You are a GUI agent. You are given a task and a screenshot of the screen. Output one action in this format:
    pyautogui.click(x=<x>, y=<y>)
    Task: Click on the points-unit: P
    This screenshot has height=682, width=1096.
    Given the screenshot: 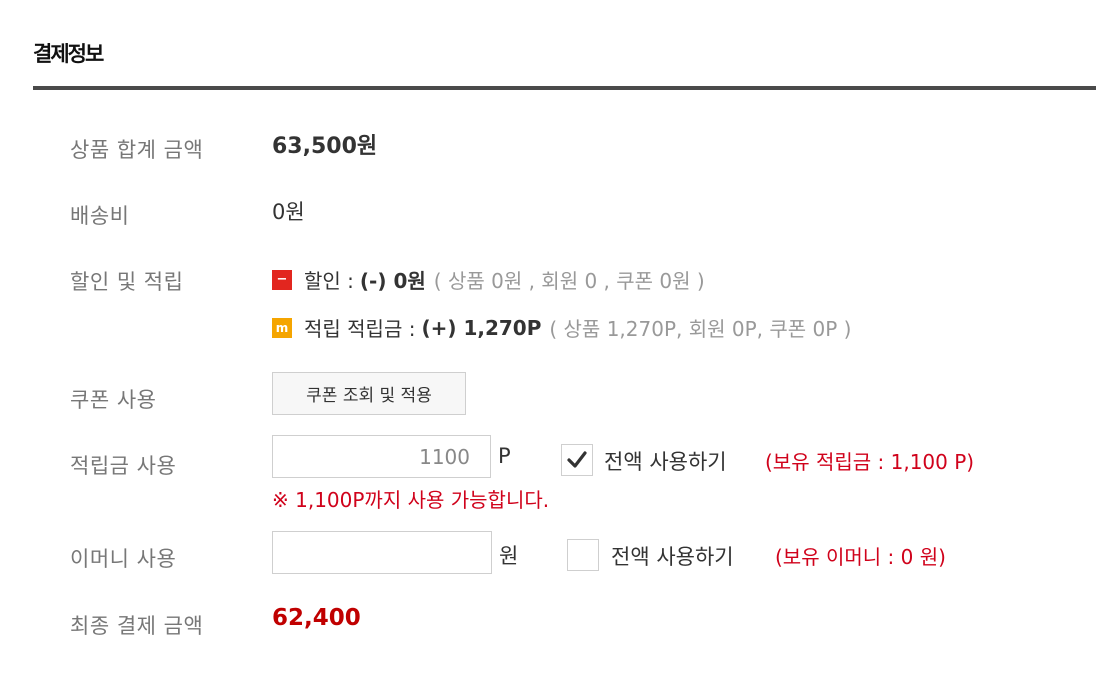 What is the action you would take?
    pyautogui.click(x=504, y=456)
    